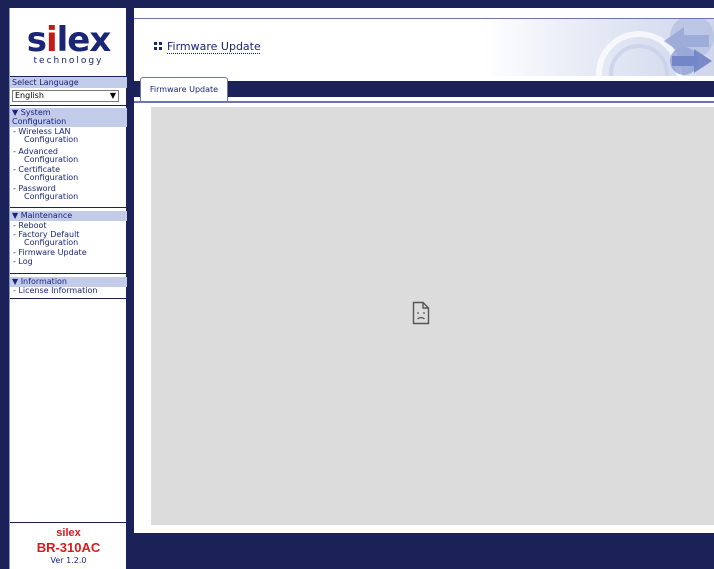 The image size is (714, 569). What do you see at coordinates (184, 89) in the screenshot?
I see `tab-firmware-update: Firmware Update` at bounding box center [184, 89].